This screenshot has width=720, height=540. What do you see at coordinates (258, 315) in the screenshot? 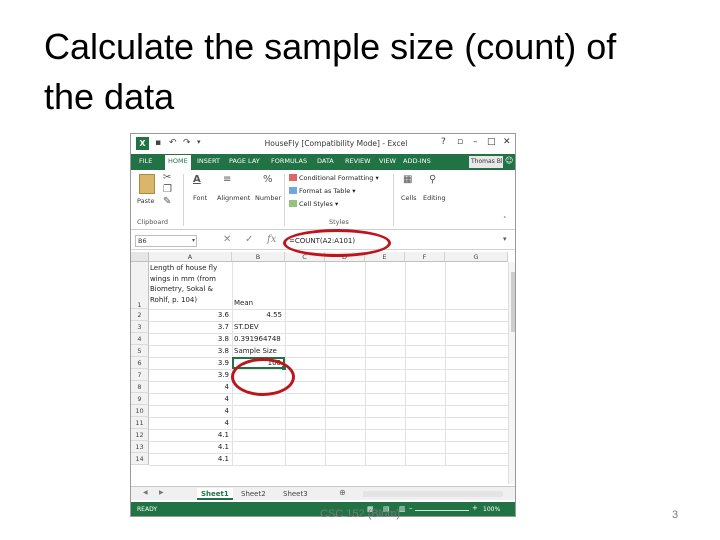
I see `cell-b2-mean-value: 4.55` at bounding box center [258, 315].